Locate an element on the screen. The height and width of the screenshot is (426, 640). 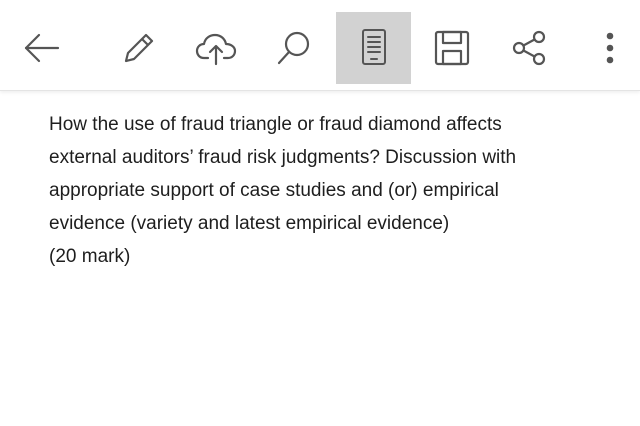
pencil-icon is located at coordinates (138, 48).